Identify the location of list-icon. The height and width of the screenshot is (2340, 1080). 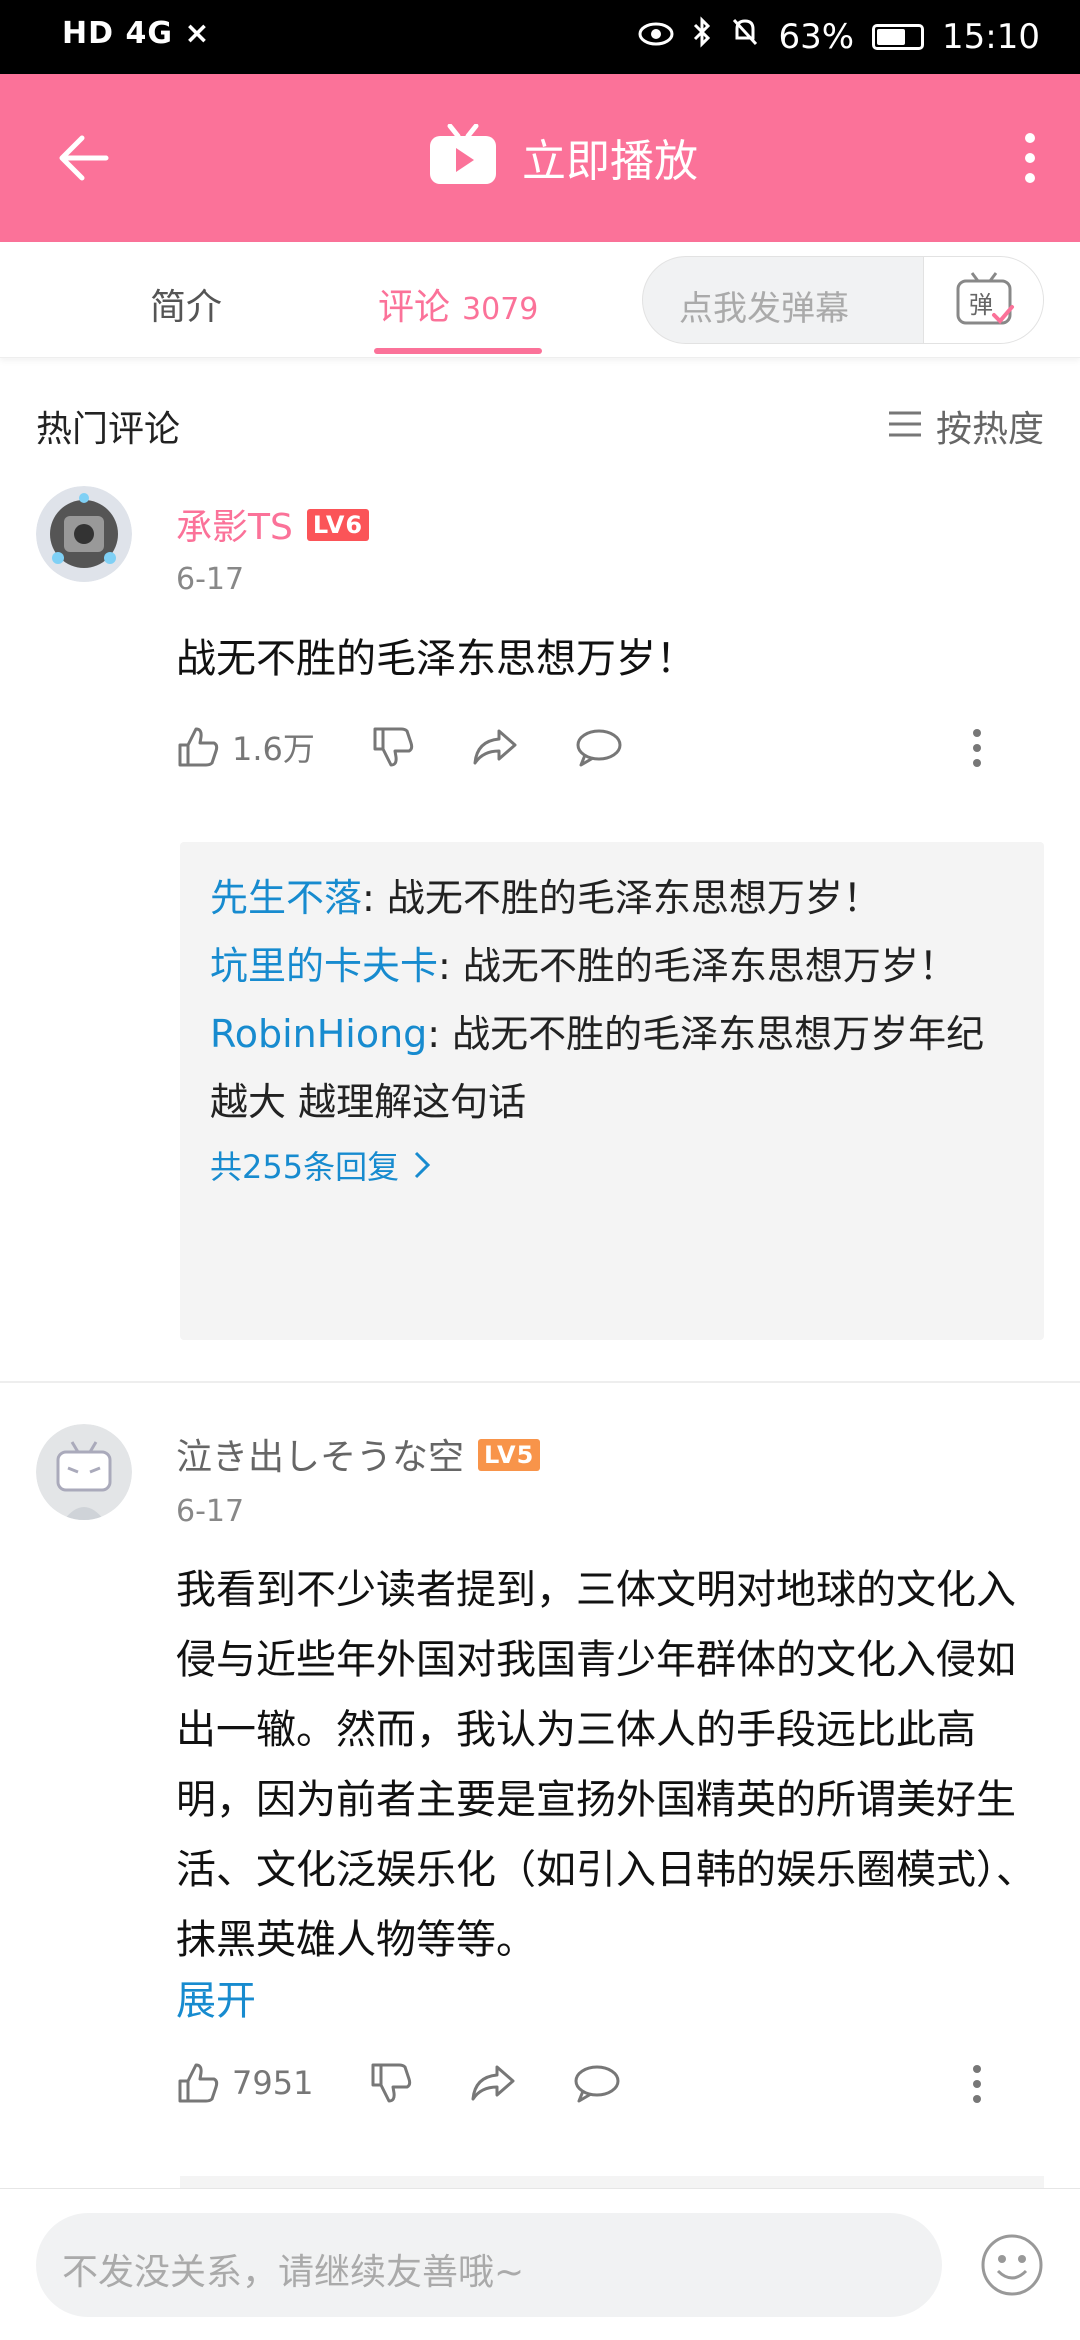
(905, 426).